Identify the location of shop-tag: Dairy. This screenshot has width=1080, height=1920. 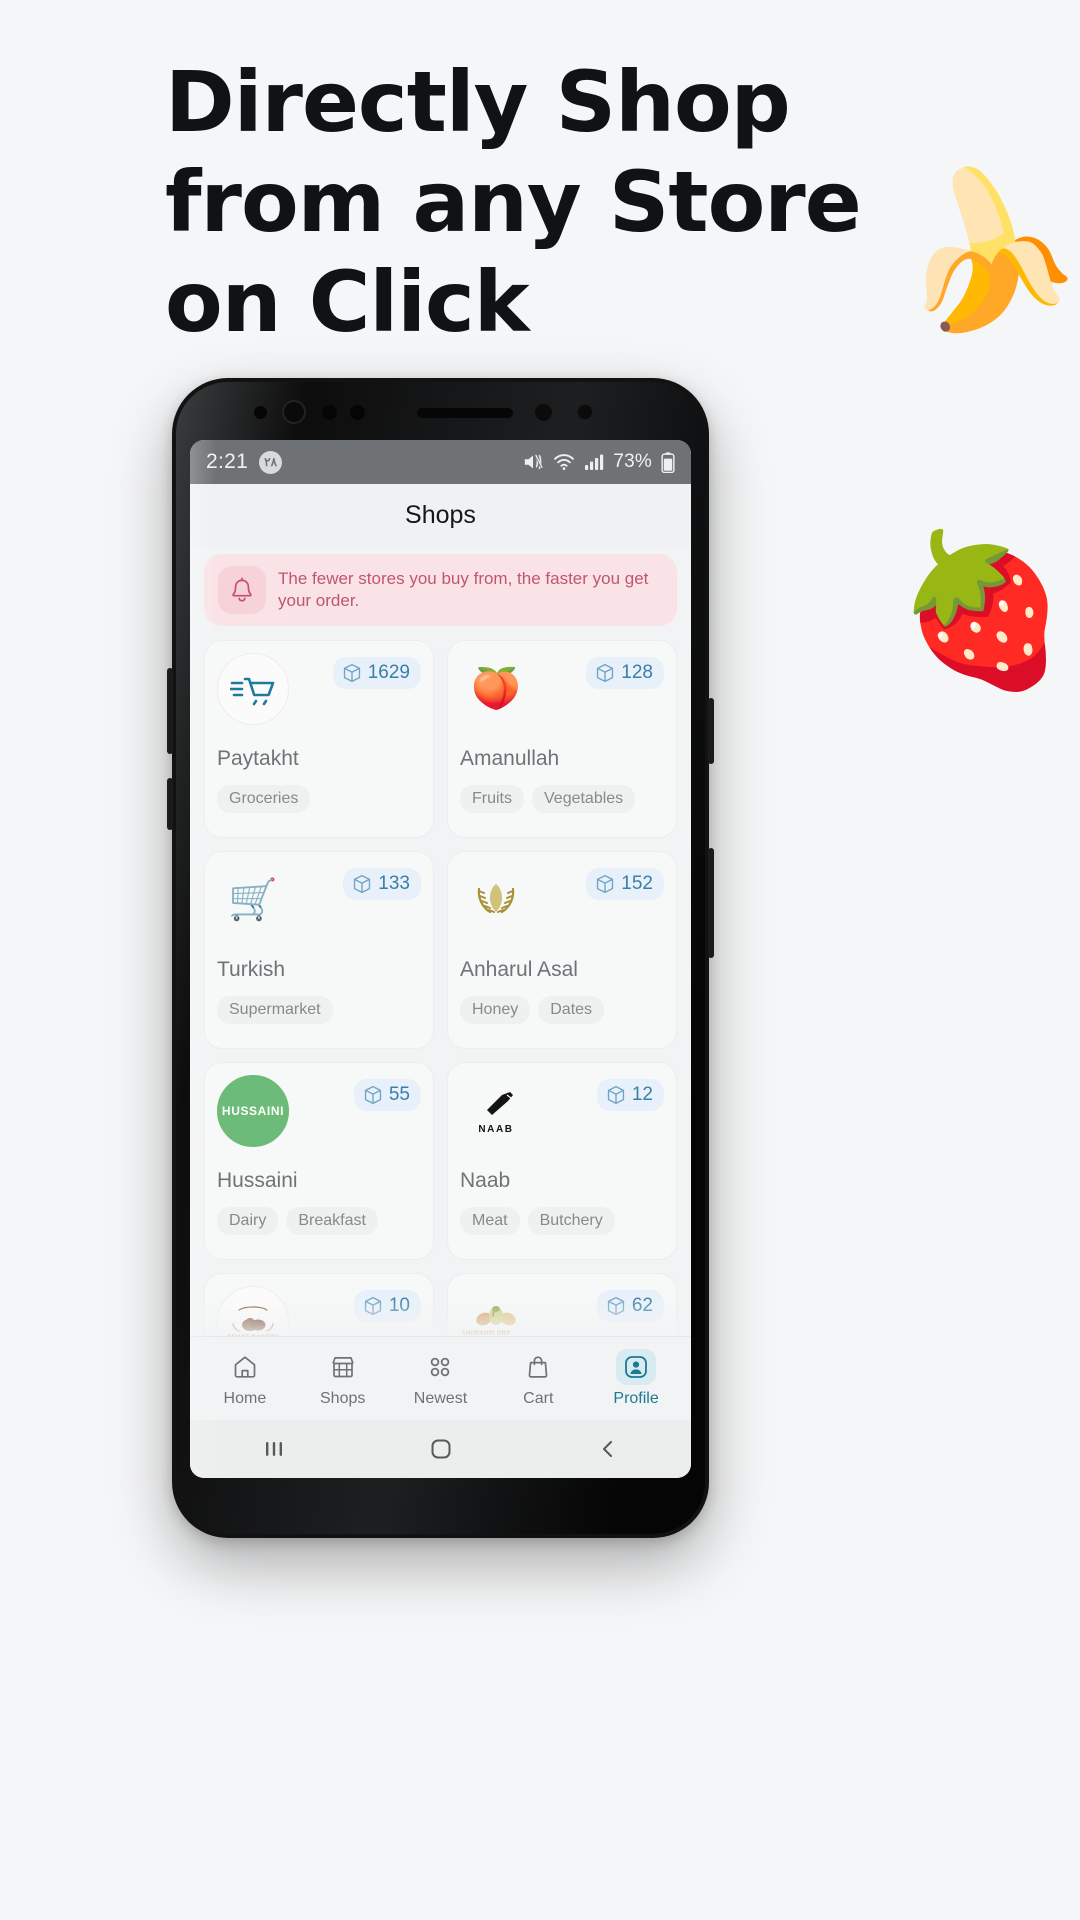
(248, 1221).